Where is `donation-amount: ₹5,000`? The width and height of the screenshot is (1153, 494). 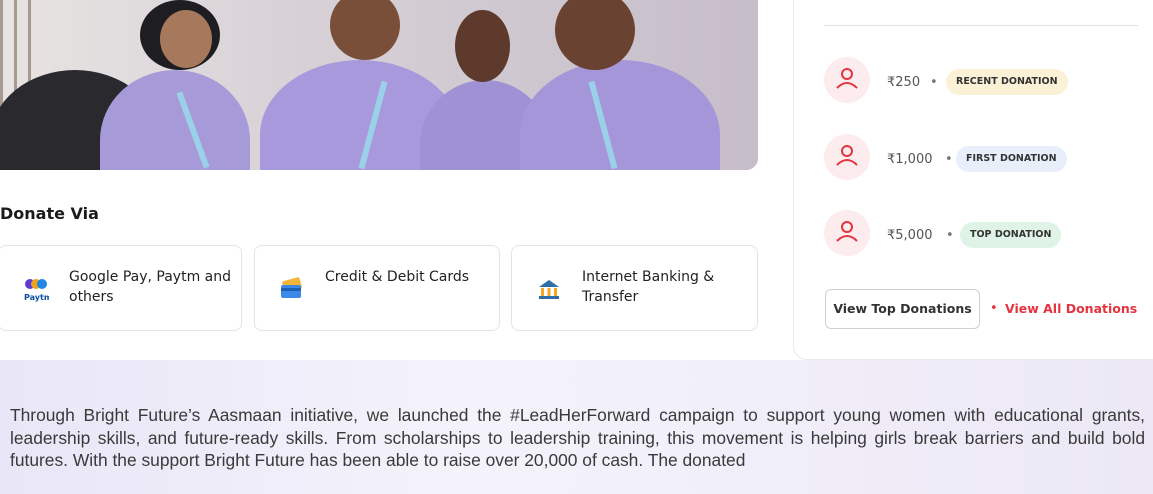
donation-amount: ₹5,000 is located at coordinates (910, 235).